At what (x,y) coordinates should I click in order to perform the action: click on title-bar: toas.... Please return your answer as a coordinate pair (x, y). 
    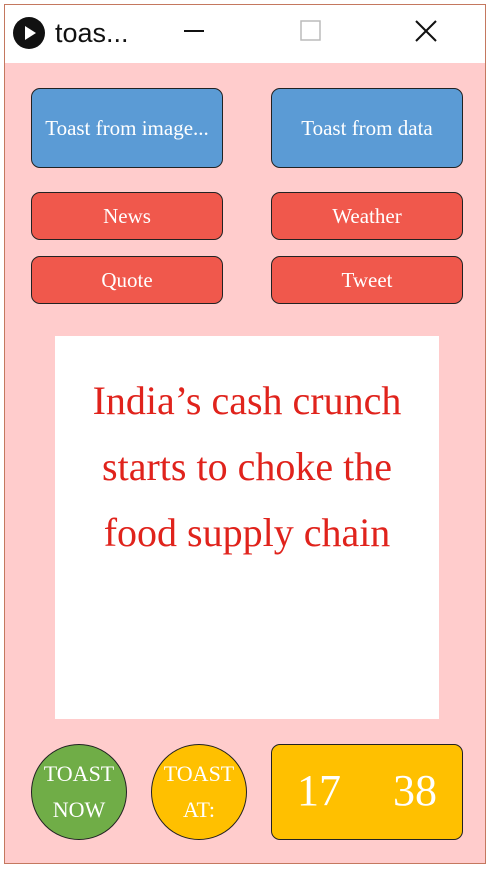
    Looking at the image, I should click on (245, 34).